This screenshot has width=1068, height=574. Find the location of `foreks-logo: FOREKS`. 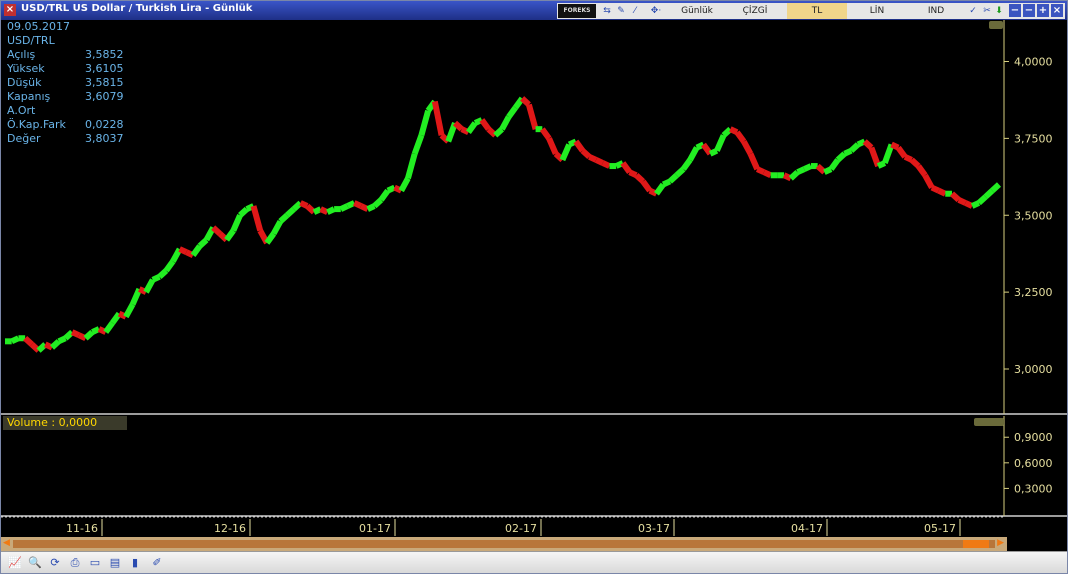

foreks-logo: FOREKS is located at coordinates (577, 11).